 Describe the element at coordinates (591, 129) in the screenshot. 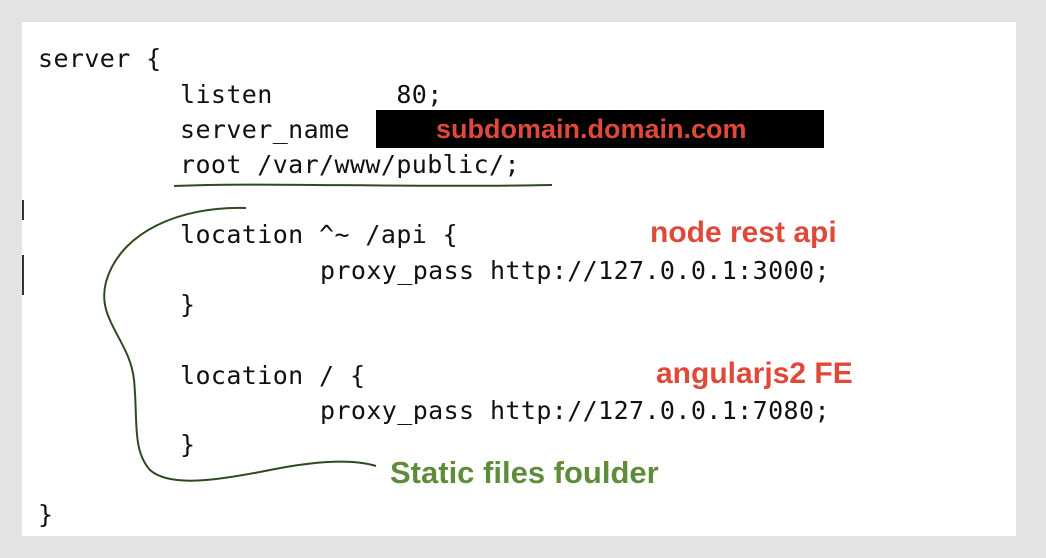

I see `domain-label: subdomain.domain.com` at that location.